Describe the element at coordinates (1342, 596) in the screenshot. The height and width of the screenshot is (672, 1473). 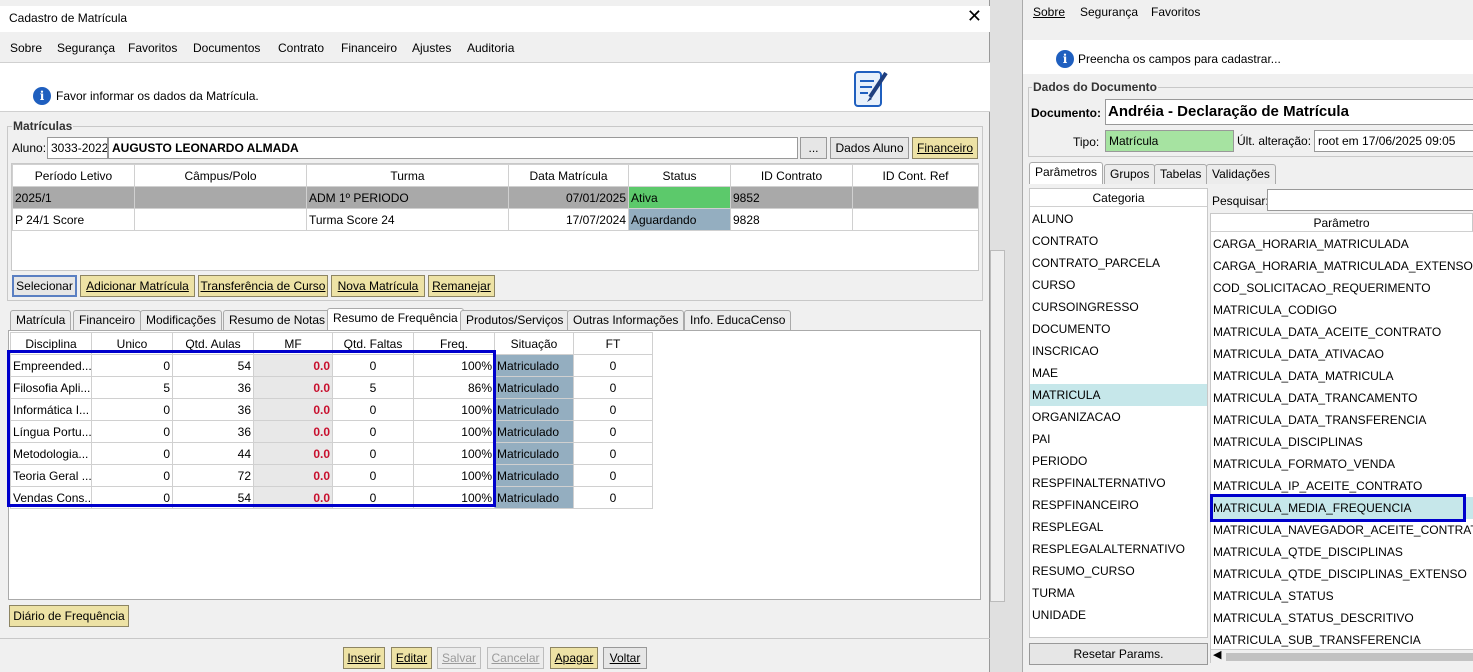
I see `list-item: MATRICULA_STATUS` at that location.